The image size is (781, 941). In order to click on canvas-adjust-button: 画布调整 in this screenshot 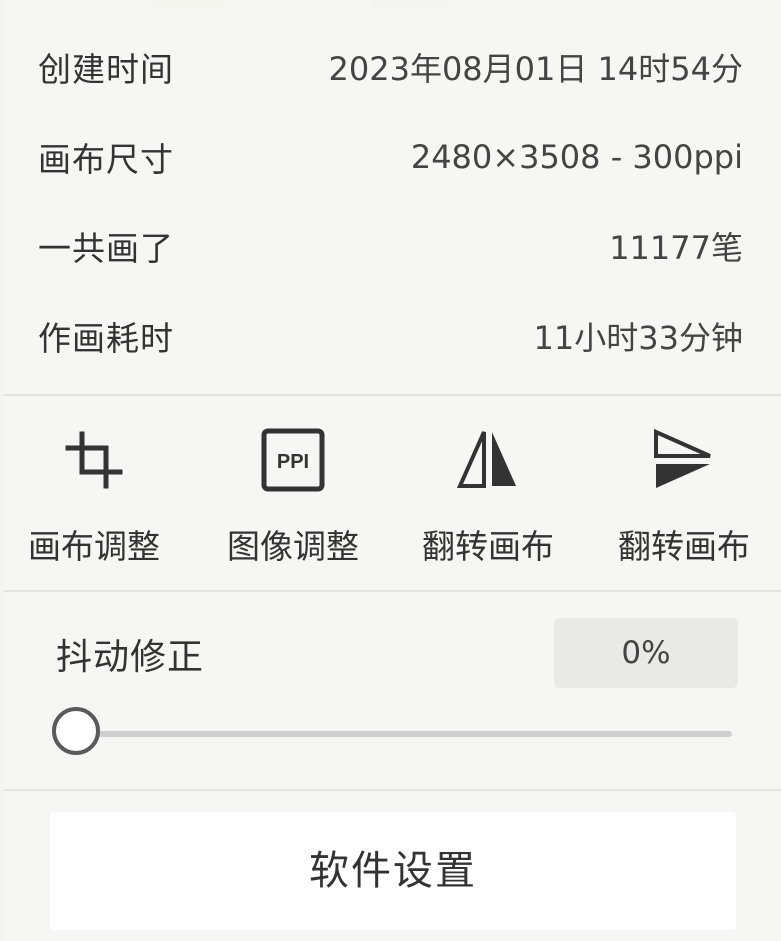, I will do `click(94, 495)`.